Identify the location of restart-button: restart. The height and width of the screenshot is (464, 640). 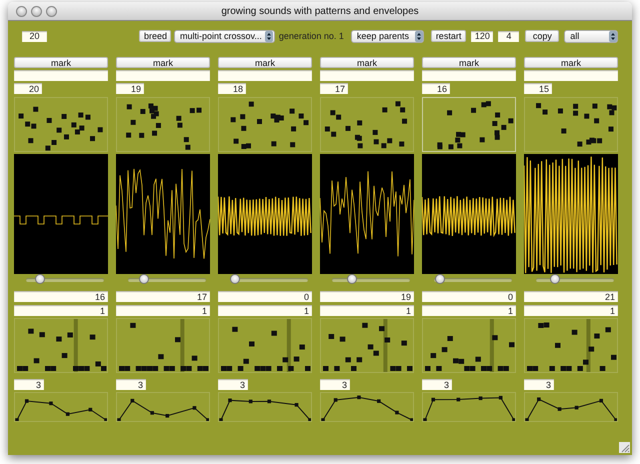
(448, 36).